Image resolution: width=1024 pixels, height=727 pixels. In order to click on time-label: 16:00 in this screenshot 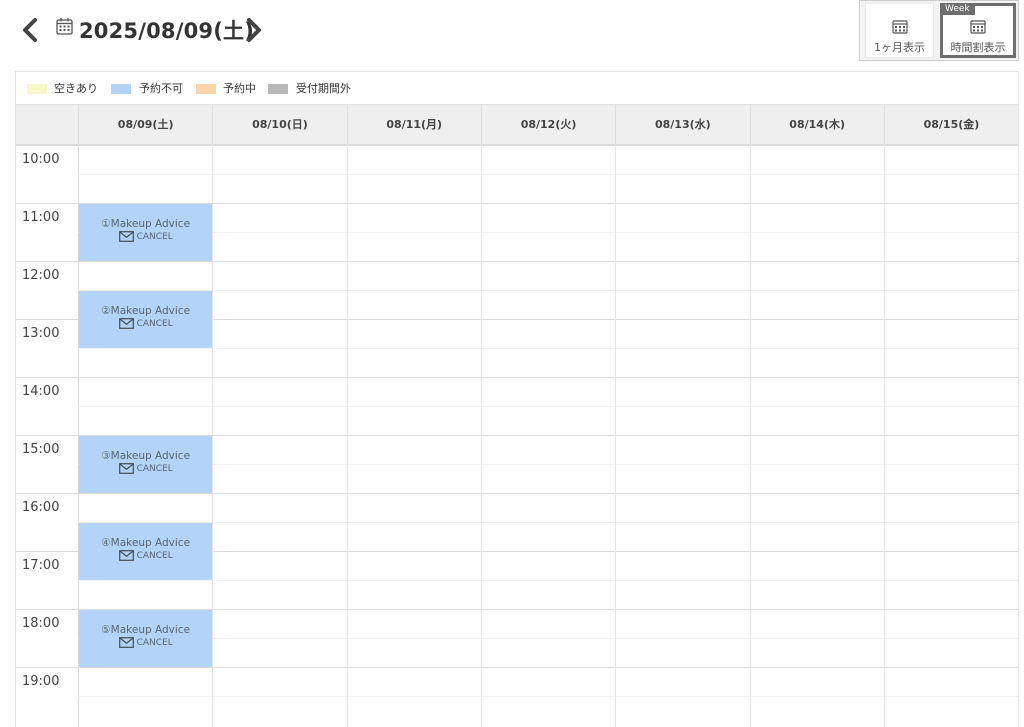, I will do `click(41, 507)`.